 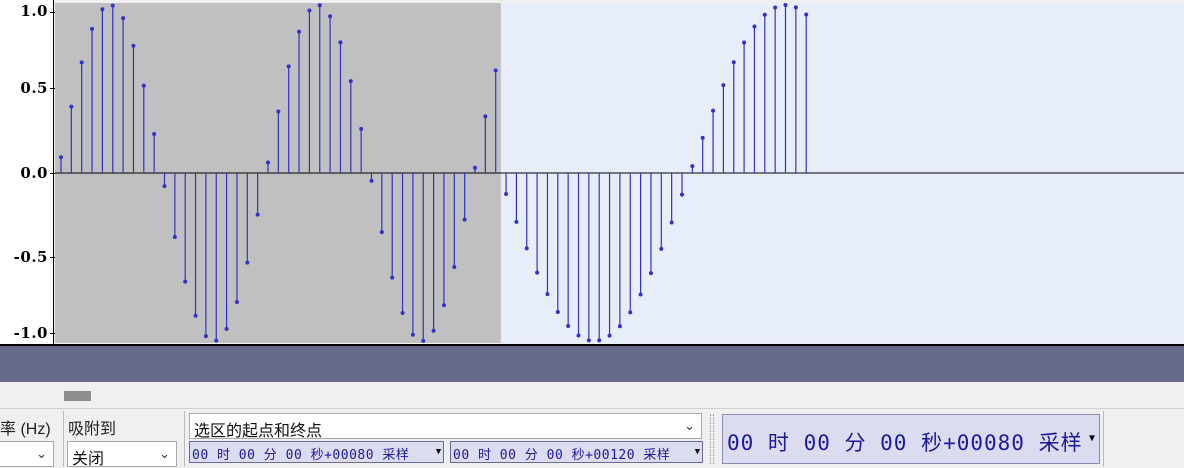 I want to click on ruler-label-zero: 0.0, so click(x=34, y=173).